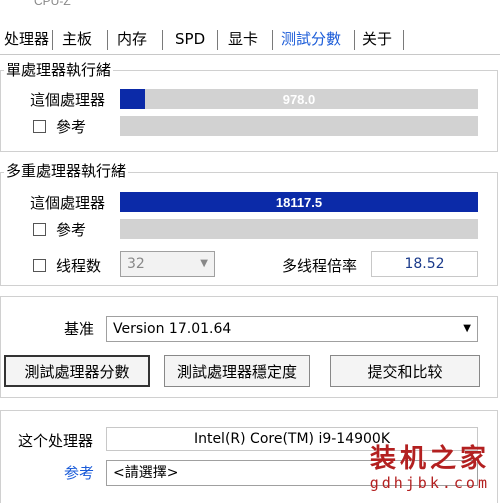  Describe the element at coordinates (136, 264) in the screenshot. I see `threads-value: 32` at that location.